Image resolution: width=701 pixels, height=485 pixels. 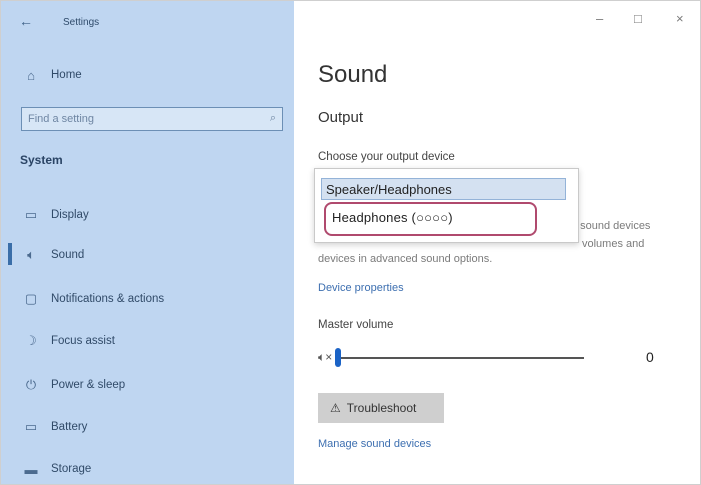 What do you see at coordinates (147, 467) in the screenshot?
I see `sidebar-item-storage: ▬ Storage` at bounding box center [147, 467].